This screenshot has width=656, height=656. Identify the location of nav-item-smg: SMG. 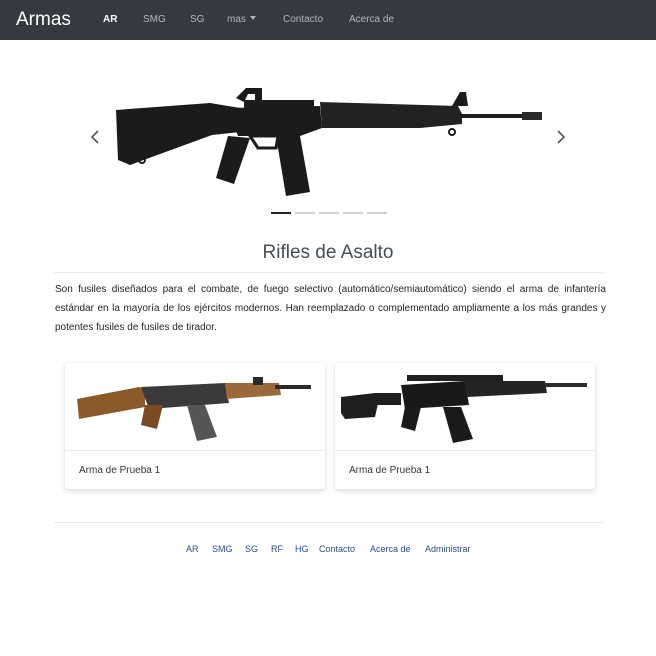
(154, 20).